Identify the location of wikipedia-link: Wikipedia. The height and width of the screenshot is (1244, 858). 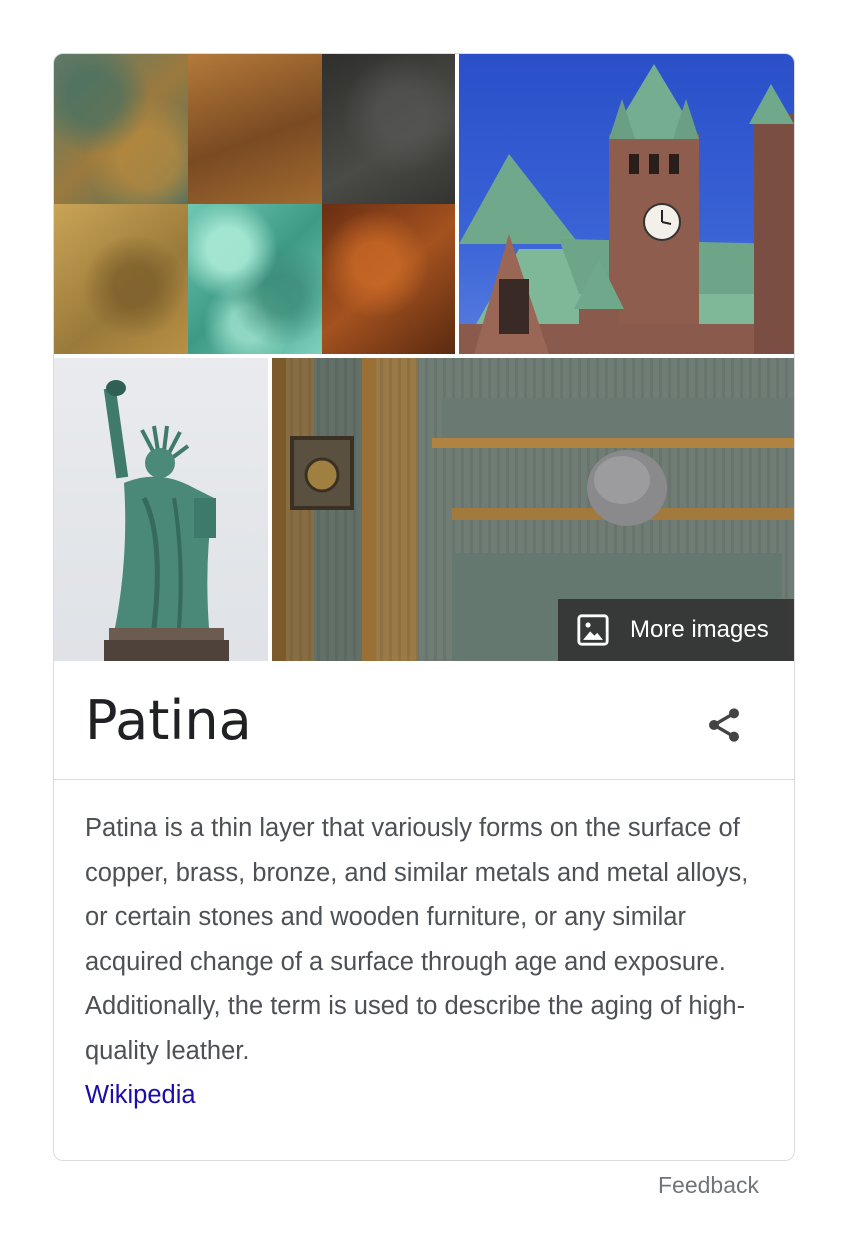
(420, 1095).